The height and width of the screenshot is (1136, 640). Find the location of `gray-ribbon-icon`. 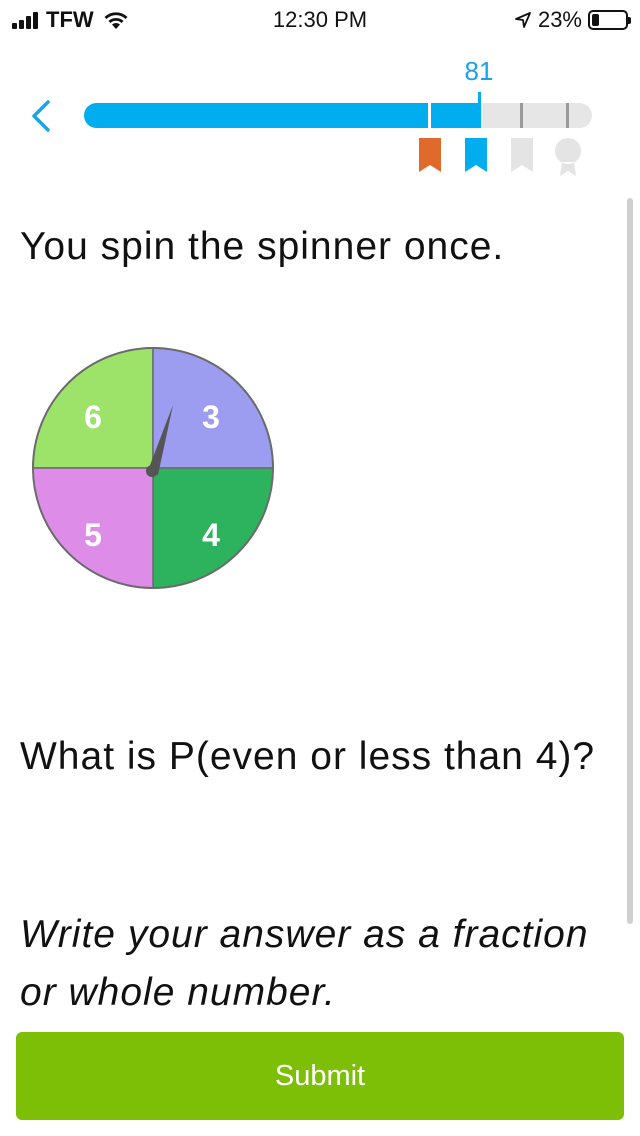

gray-ribbon-icon is located at coordinates (522, 155).